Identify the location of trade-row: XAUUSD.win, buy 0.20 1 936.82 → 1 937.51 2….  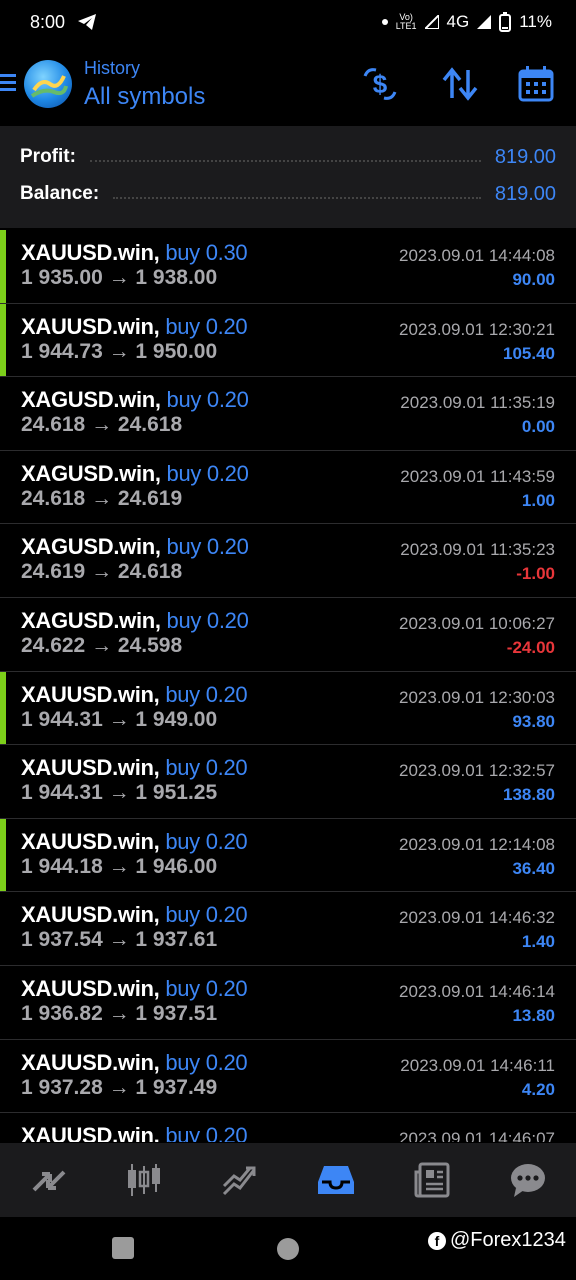
(288, 1003).